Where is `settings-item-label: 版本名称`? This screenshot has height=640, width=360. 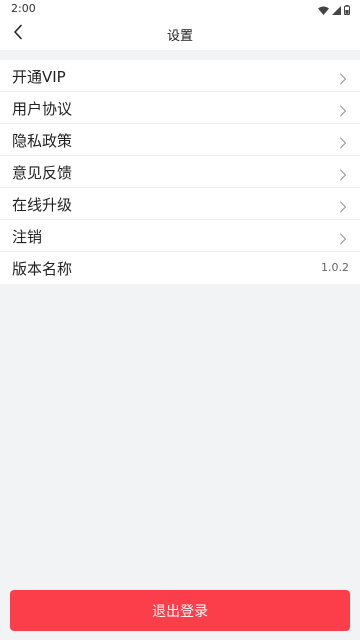 settings-item-label: 版本名称 is located at coordinates (42, 269).